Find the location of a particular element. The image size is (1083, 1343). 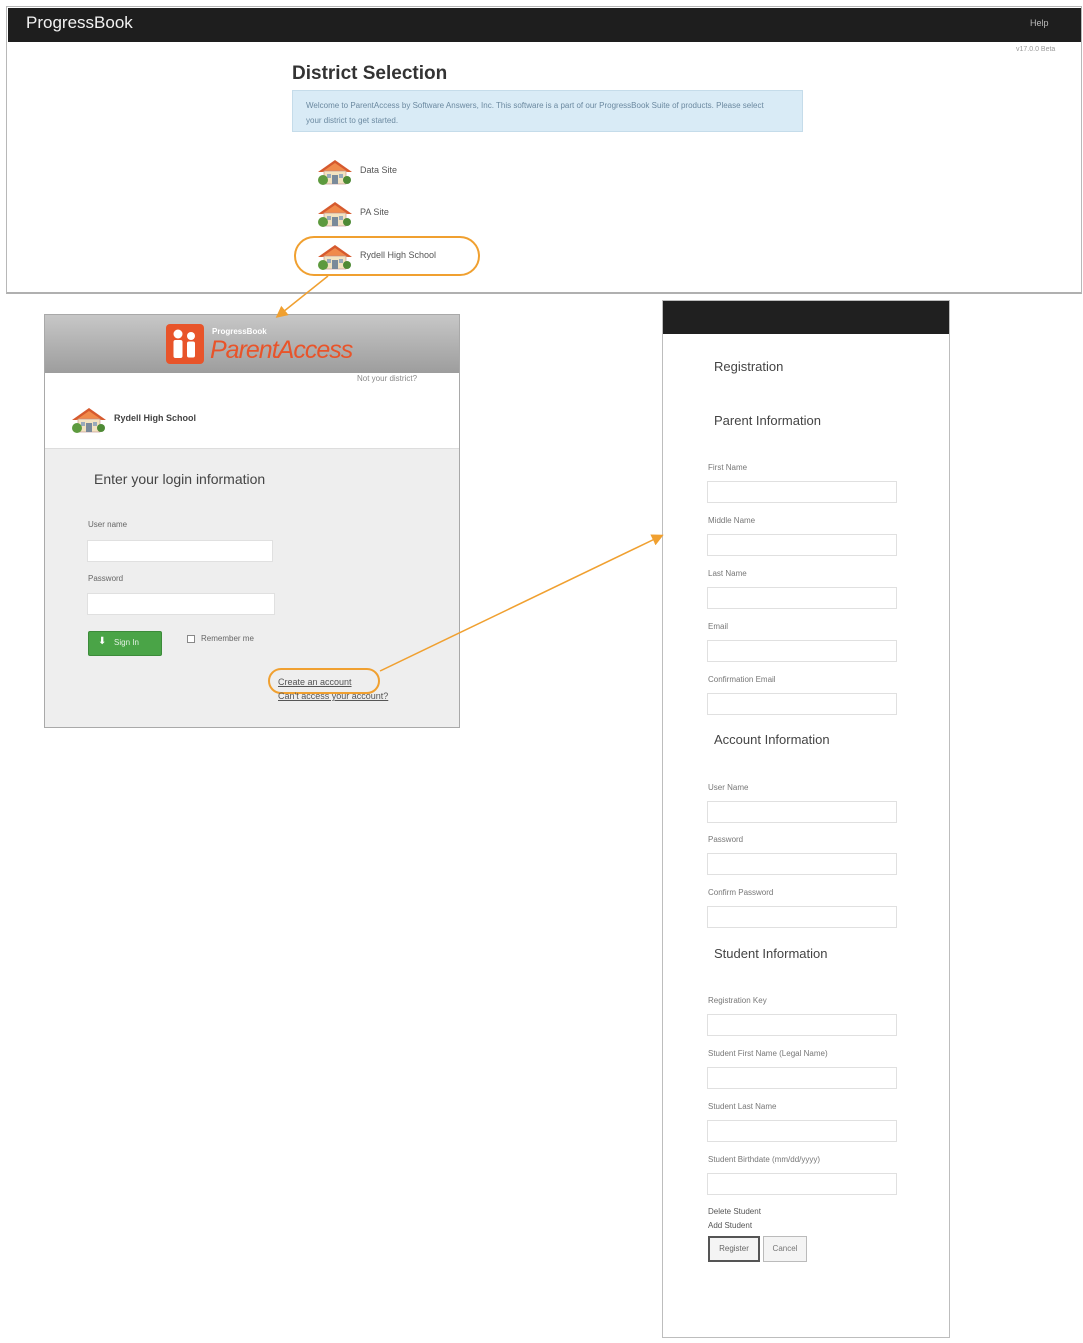

register-button: Register is located at coordinates (734, 1249).